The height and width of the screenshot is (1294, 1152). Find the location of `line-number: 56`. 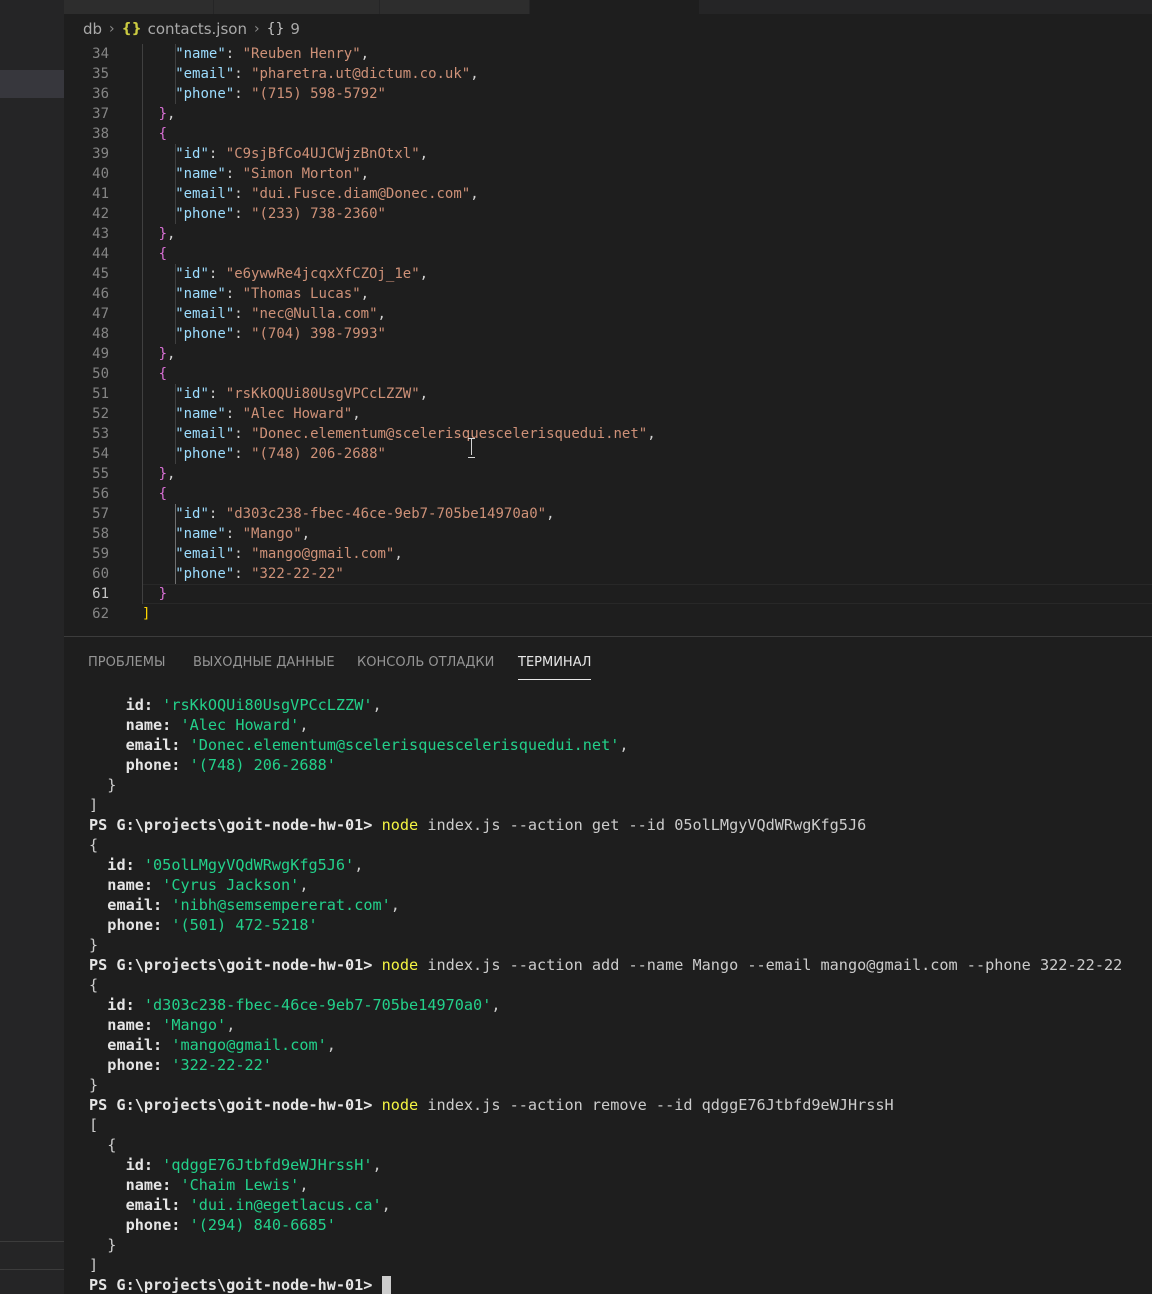

line-number: 56 is located at coordinates (100, 494).